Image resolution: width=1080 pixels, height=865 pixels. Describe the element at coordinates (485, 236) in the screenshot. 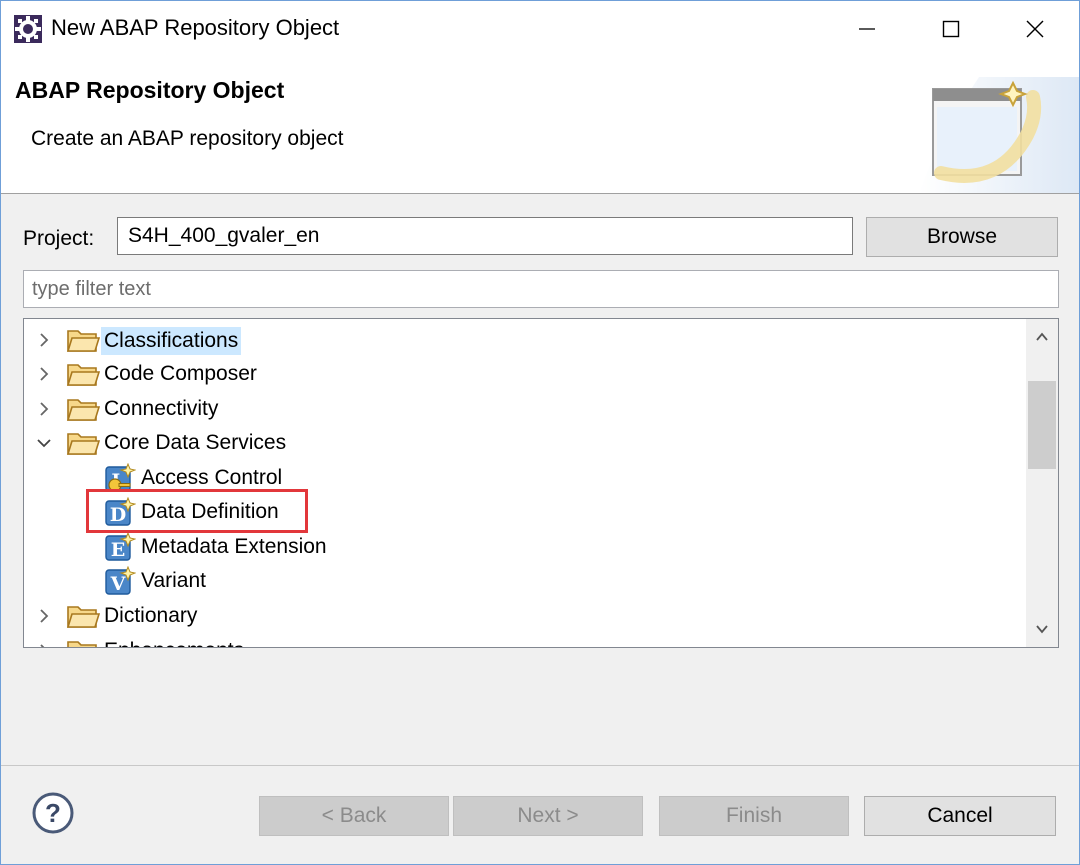

I see `project-input` at that location.